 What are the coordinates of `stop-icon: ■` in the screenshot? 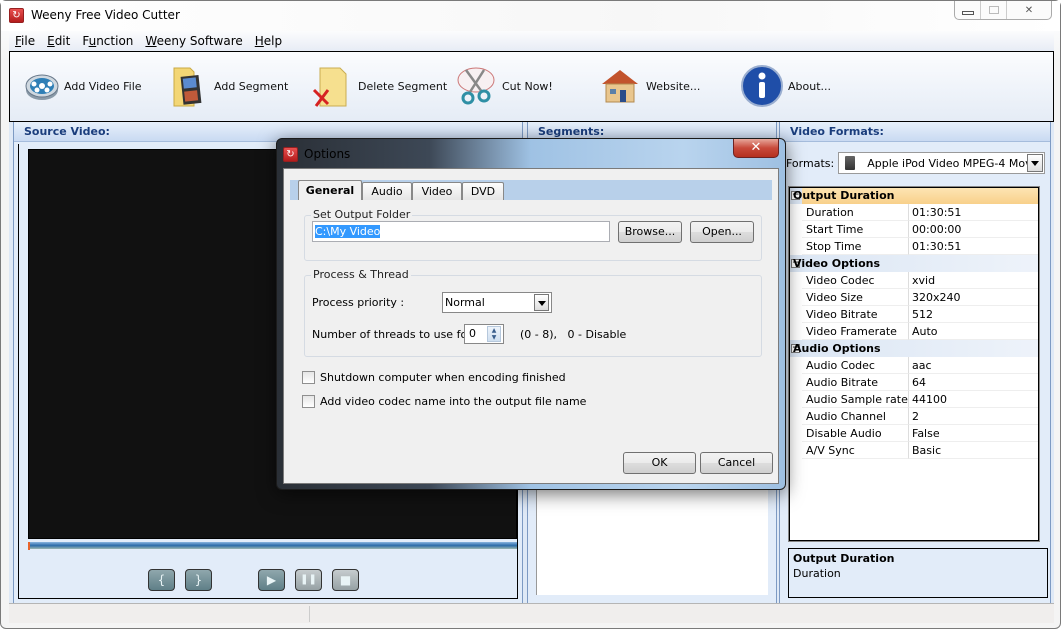 It's located at (345, 580).